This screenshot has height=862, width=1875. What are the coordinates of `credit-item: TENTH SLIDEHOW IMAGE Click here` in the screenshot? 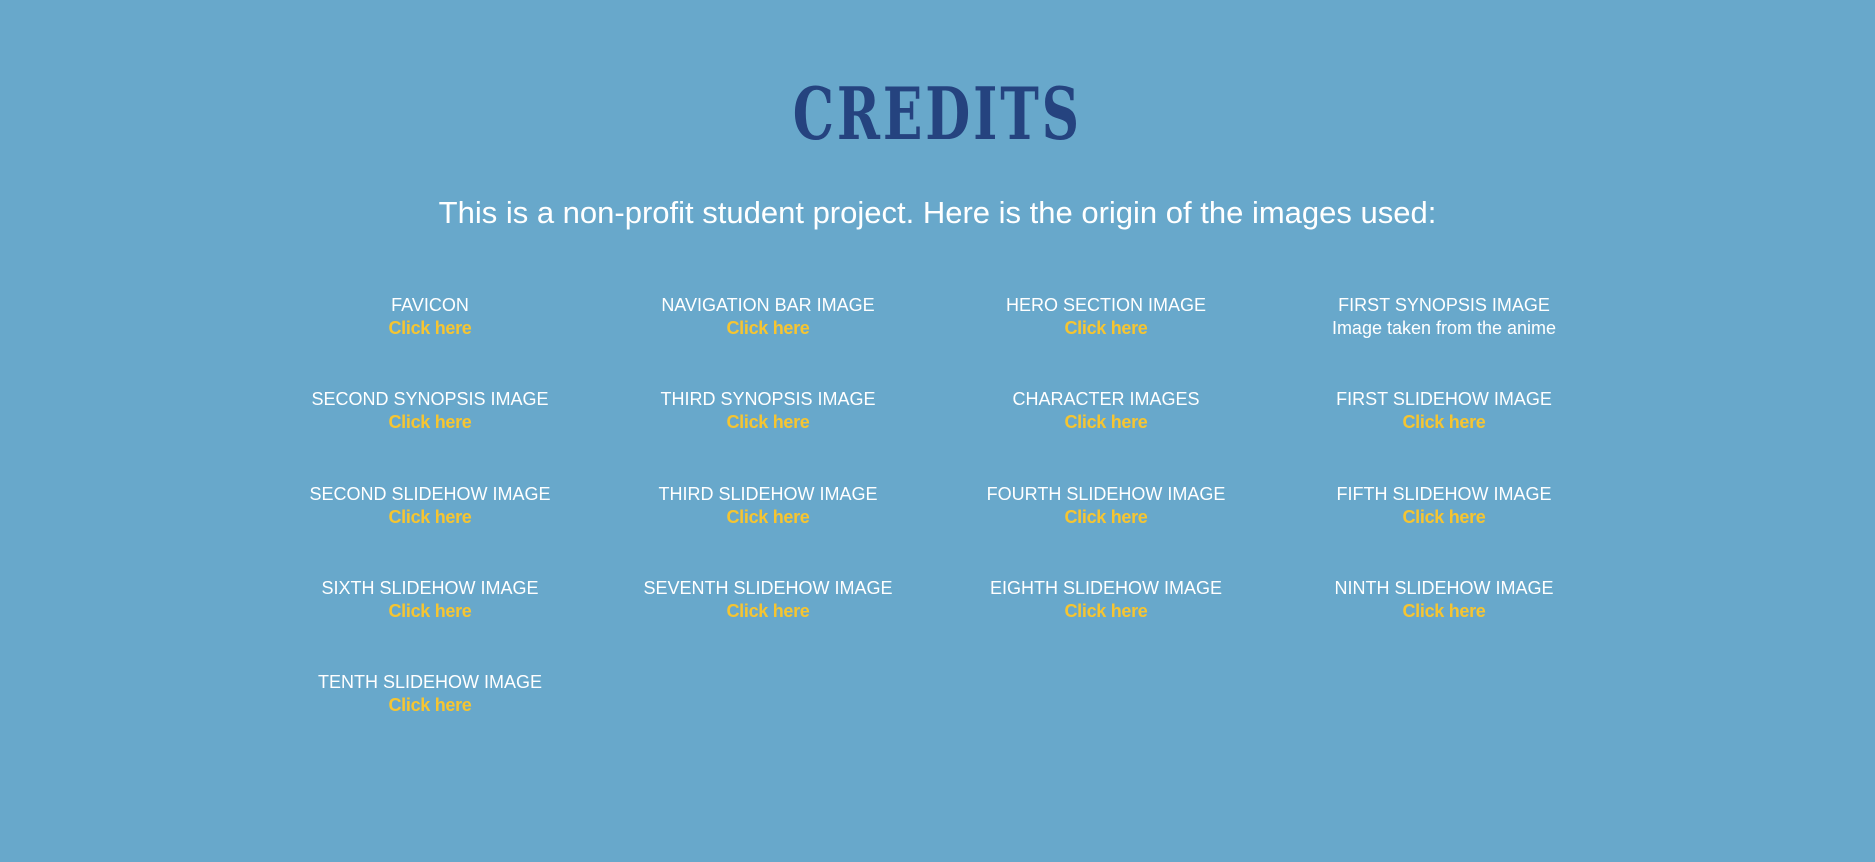 It's located at (430, 718).